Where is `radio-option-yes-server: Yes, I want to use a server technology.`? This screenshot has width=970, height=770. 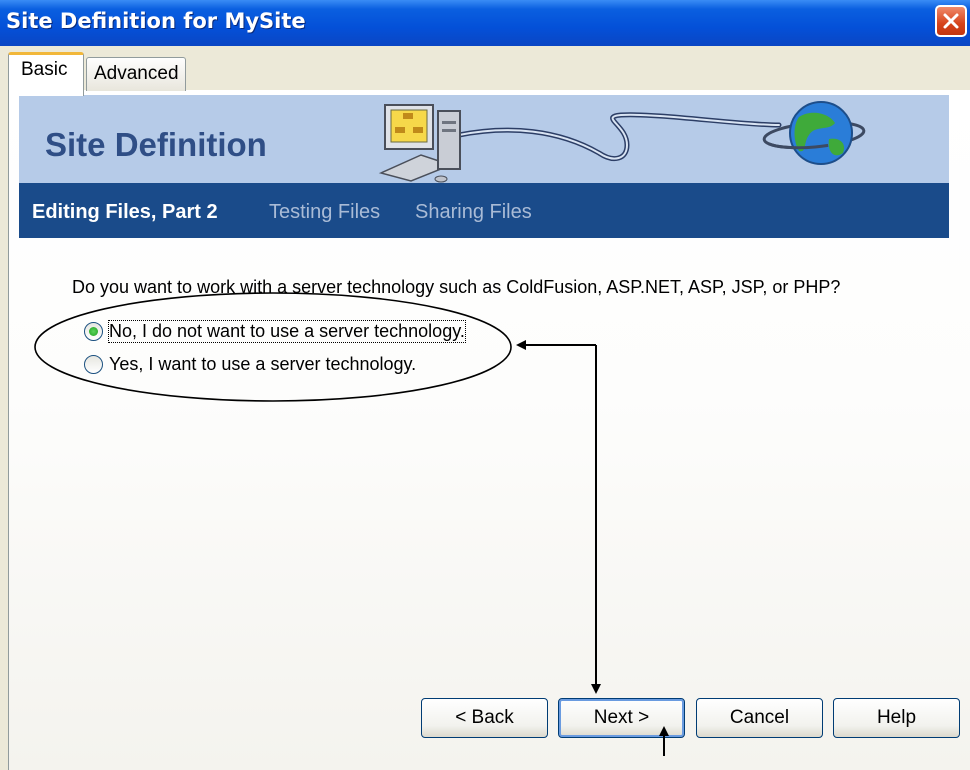
radio-option-yes-server: Yes, I want to use a server technology. is located at coordinates (250, 364).